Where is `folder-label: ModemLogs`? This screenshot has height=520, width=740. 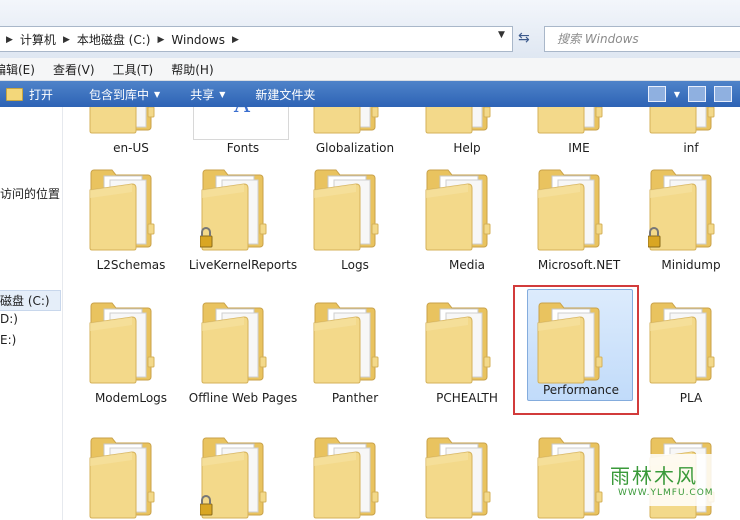
folder-label: ModemLogs is located at coordinates (131, 398).